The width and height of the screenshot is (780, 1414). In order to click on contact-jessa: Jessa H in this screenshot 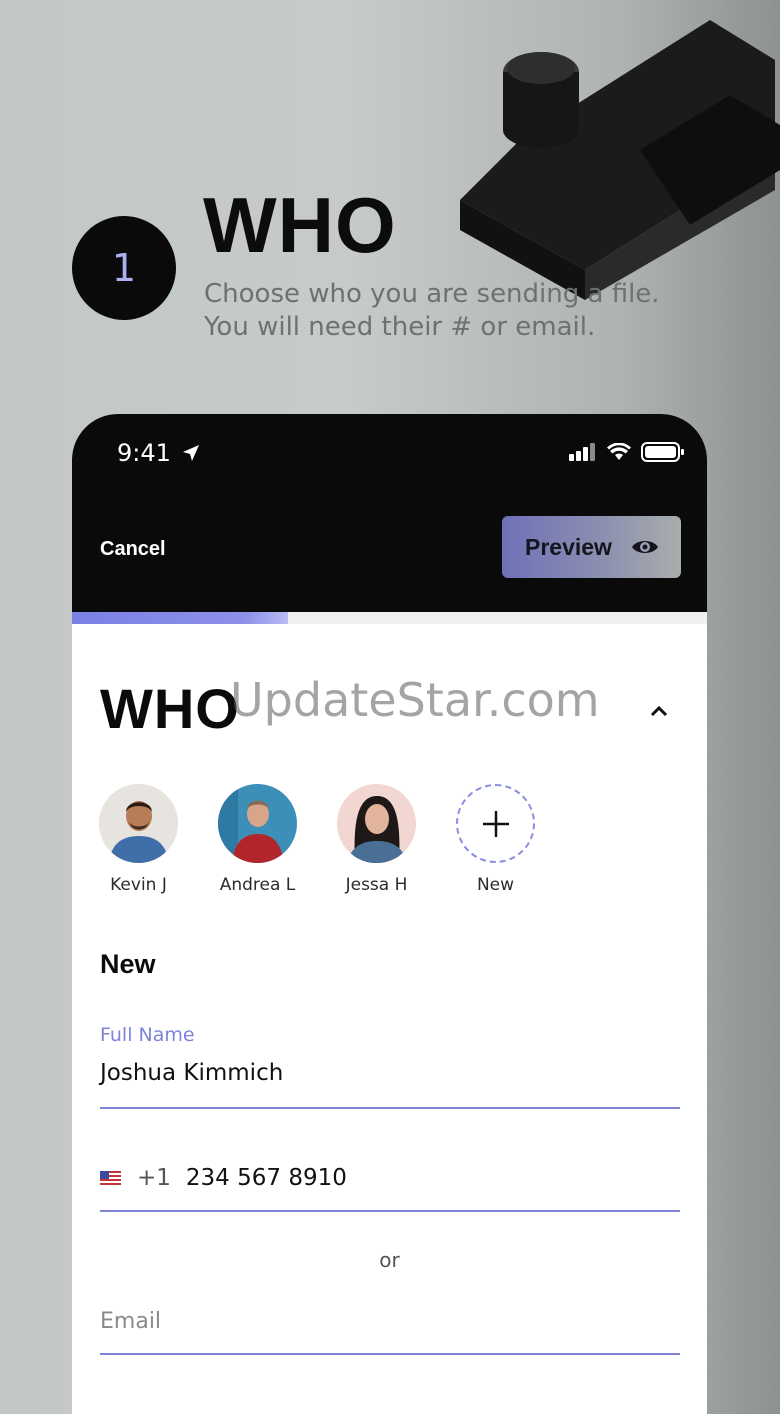, I will do `click(376, 839)`.